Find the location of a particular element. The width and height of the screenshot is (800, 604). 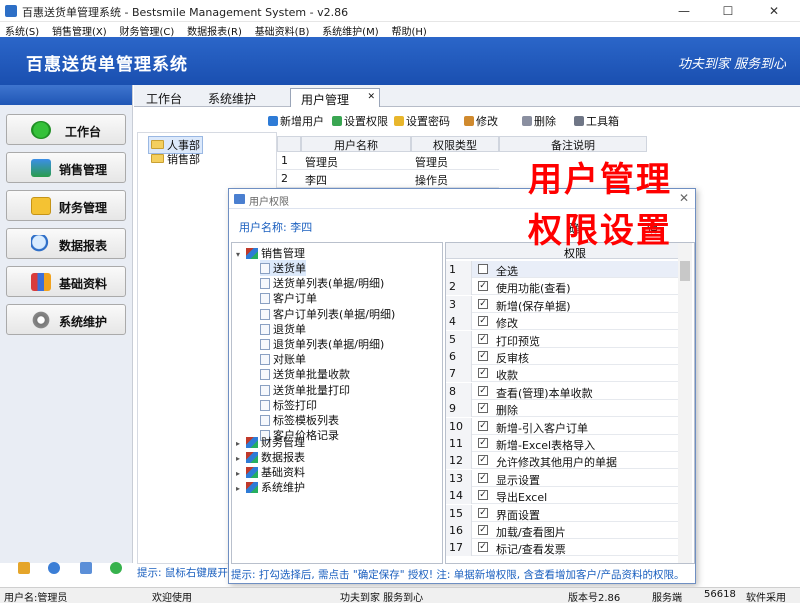

permission-row: 14 ✓ 导出Excel is located at coordinates (562, 496).